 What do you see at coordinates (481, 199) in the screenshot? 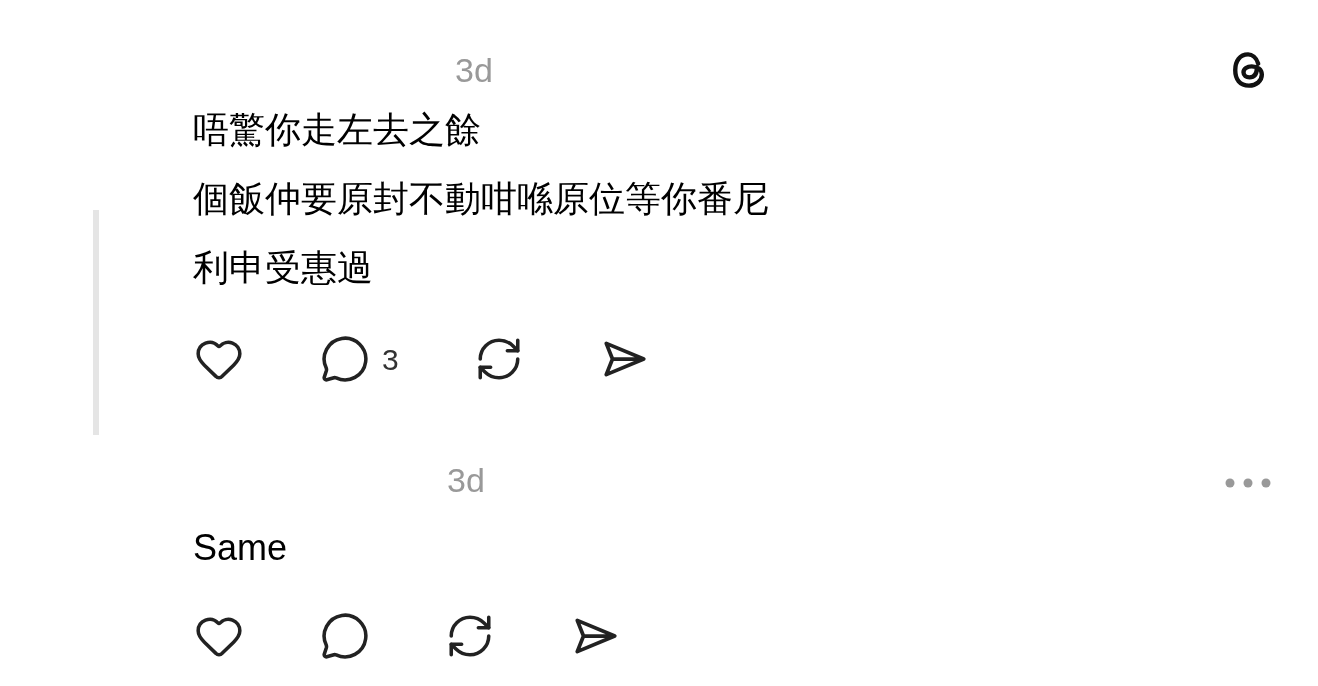
I see `post-text: 個飯仲要原封不動咁喺原位等你番尼` at bounding box center [481, 199].